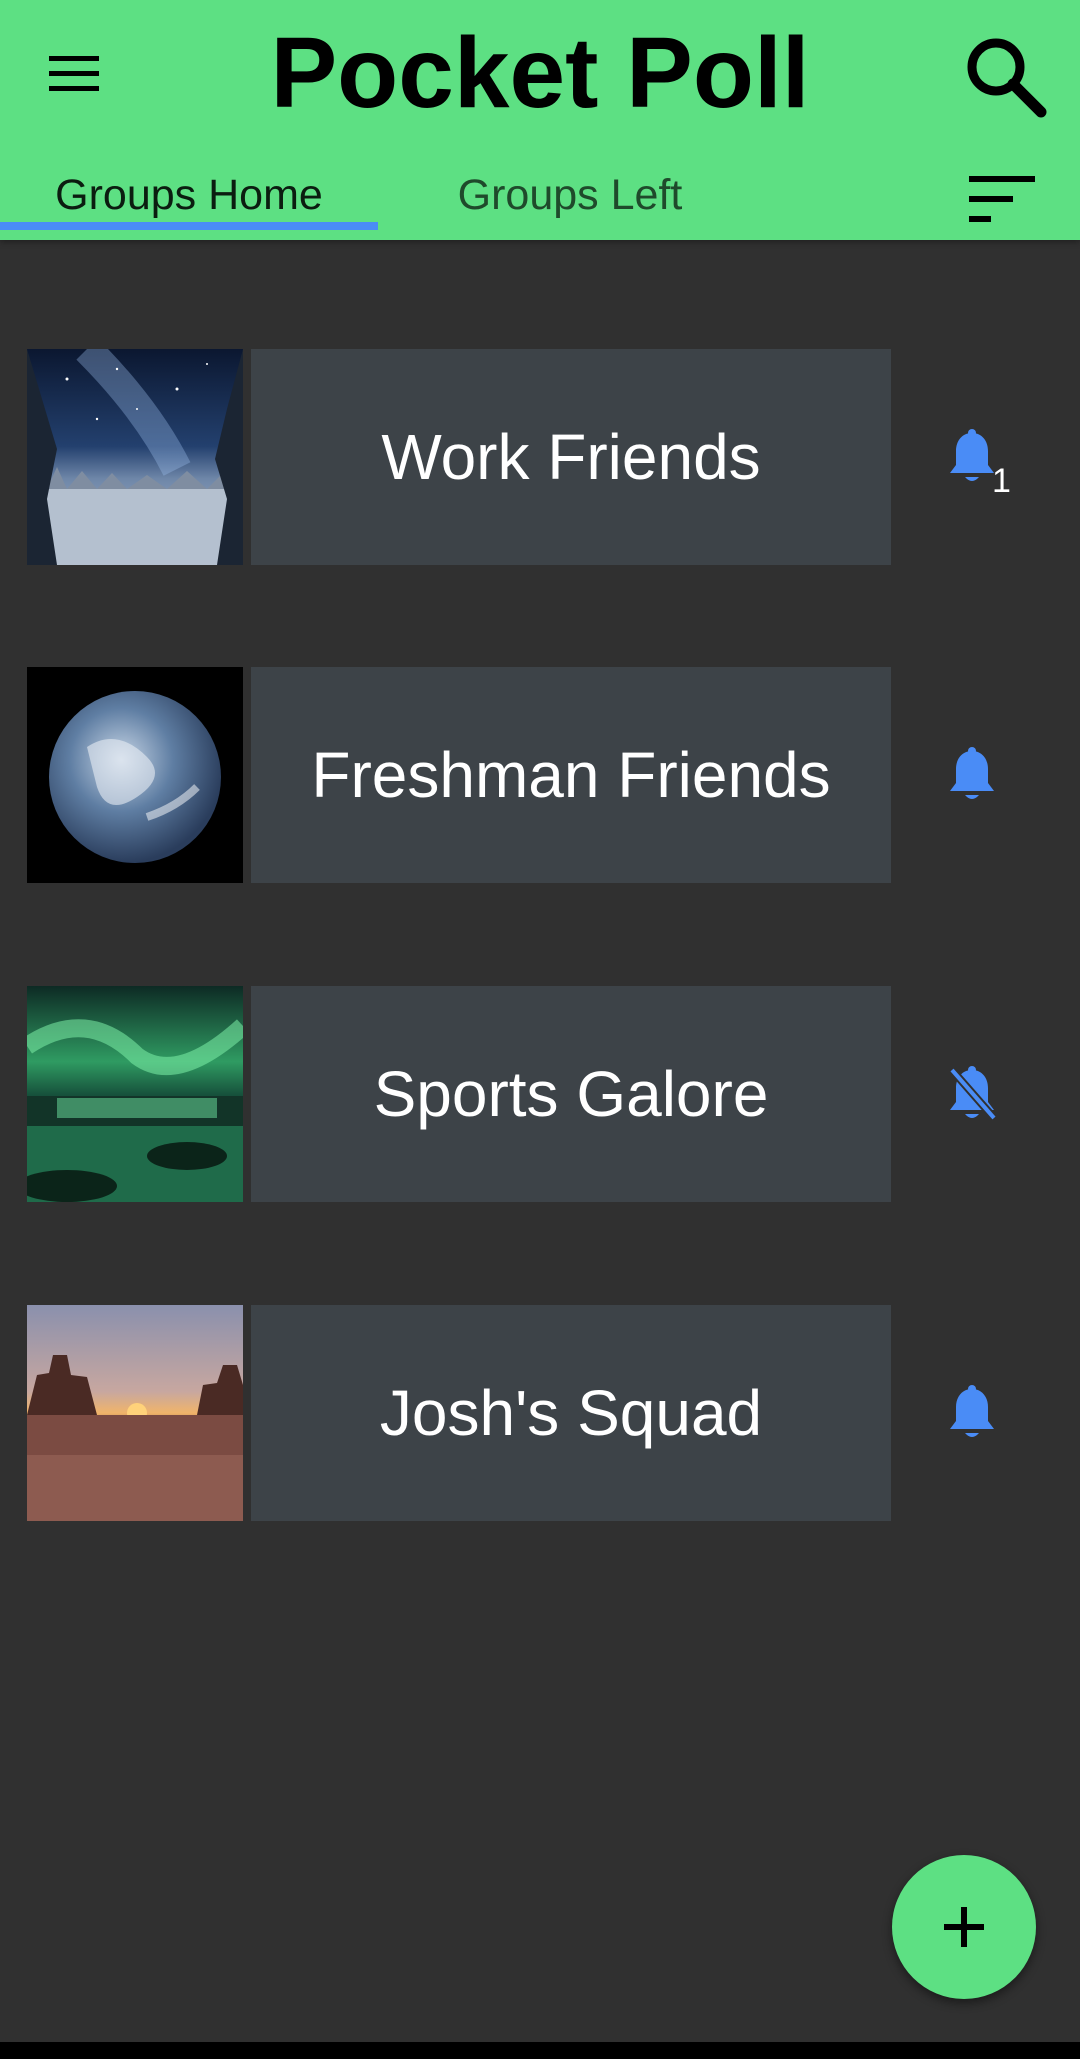 The image size is (1080, 2059). I want to click on group-image-snowy-forest, so click(135, 457).